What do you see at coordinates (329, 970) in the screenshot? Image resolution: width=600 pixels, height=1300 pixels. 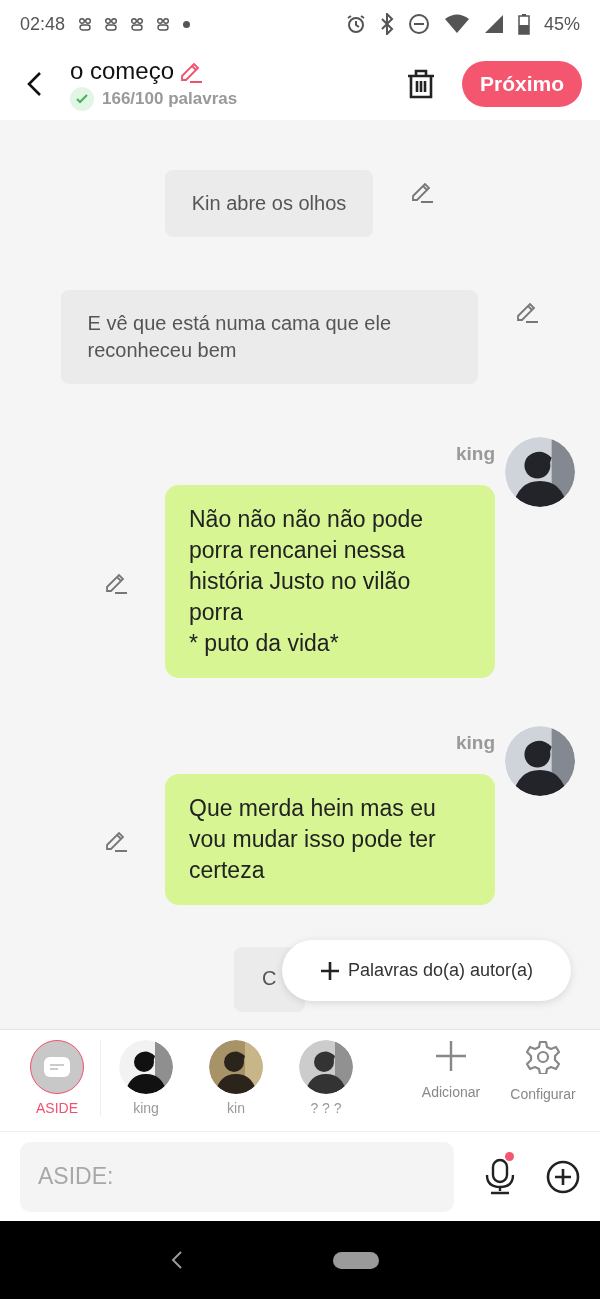 I see `plus-icon` at bounding box center [329, 970].